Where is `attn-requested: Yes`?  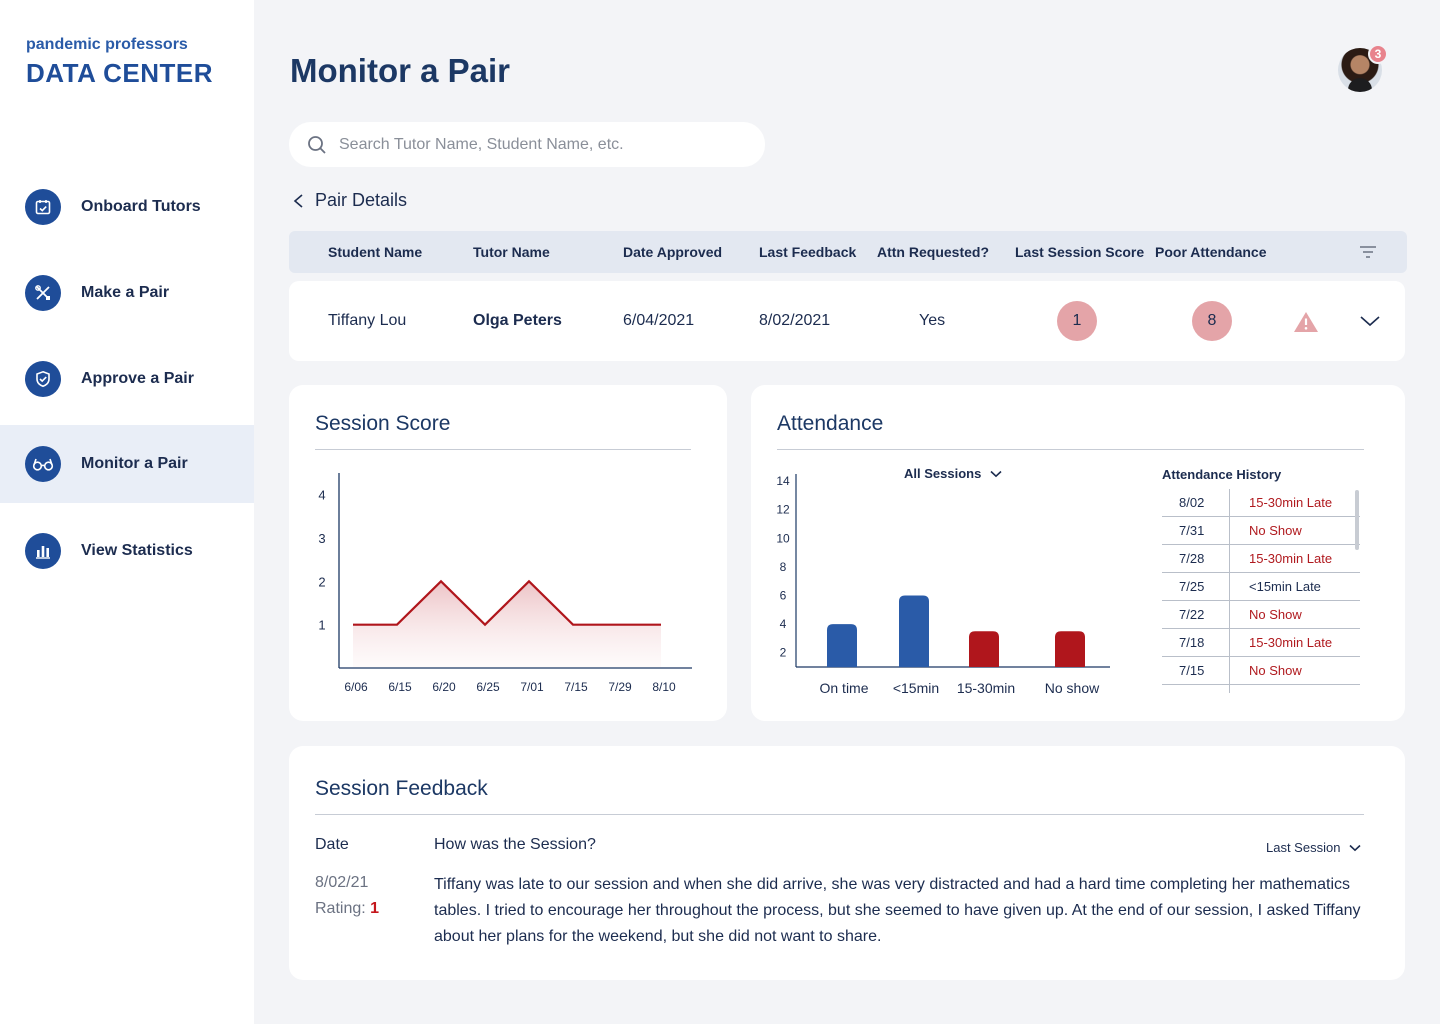 attn-requested: Yes is located at coordinates (932, 320).